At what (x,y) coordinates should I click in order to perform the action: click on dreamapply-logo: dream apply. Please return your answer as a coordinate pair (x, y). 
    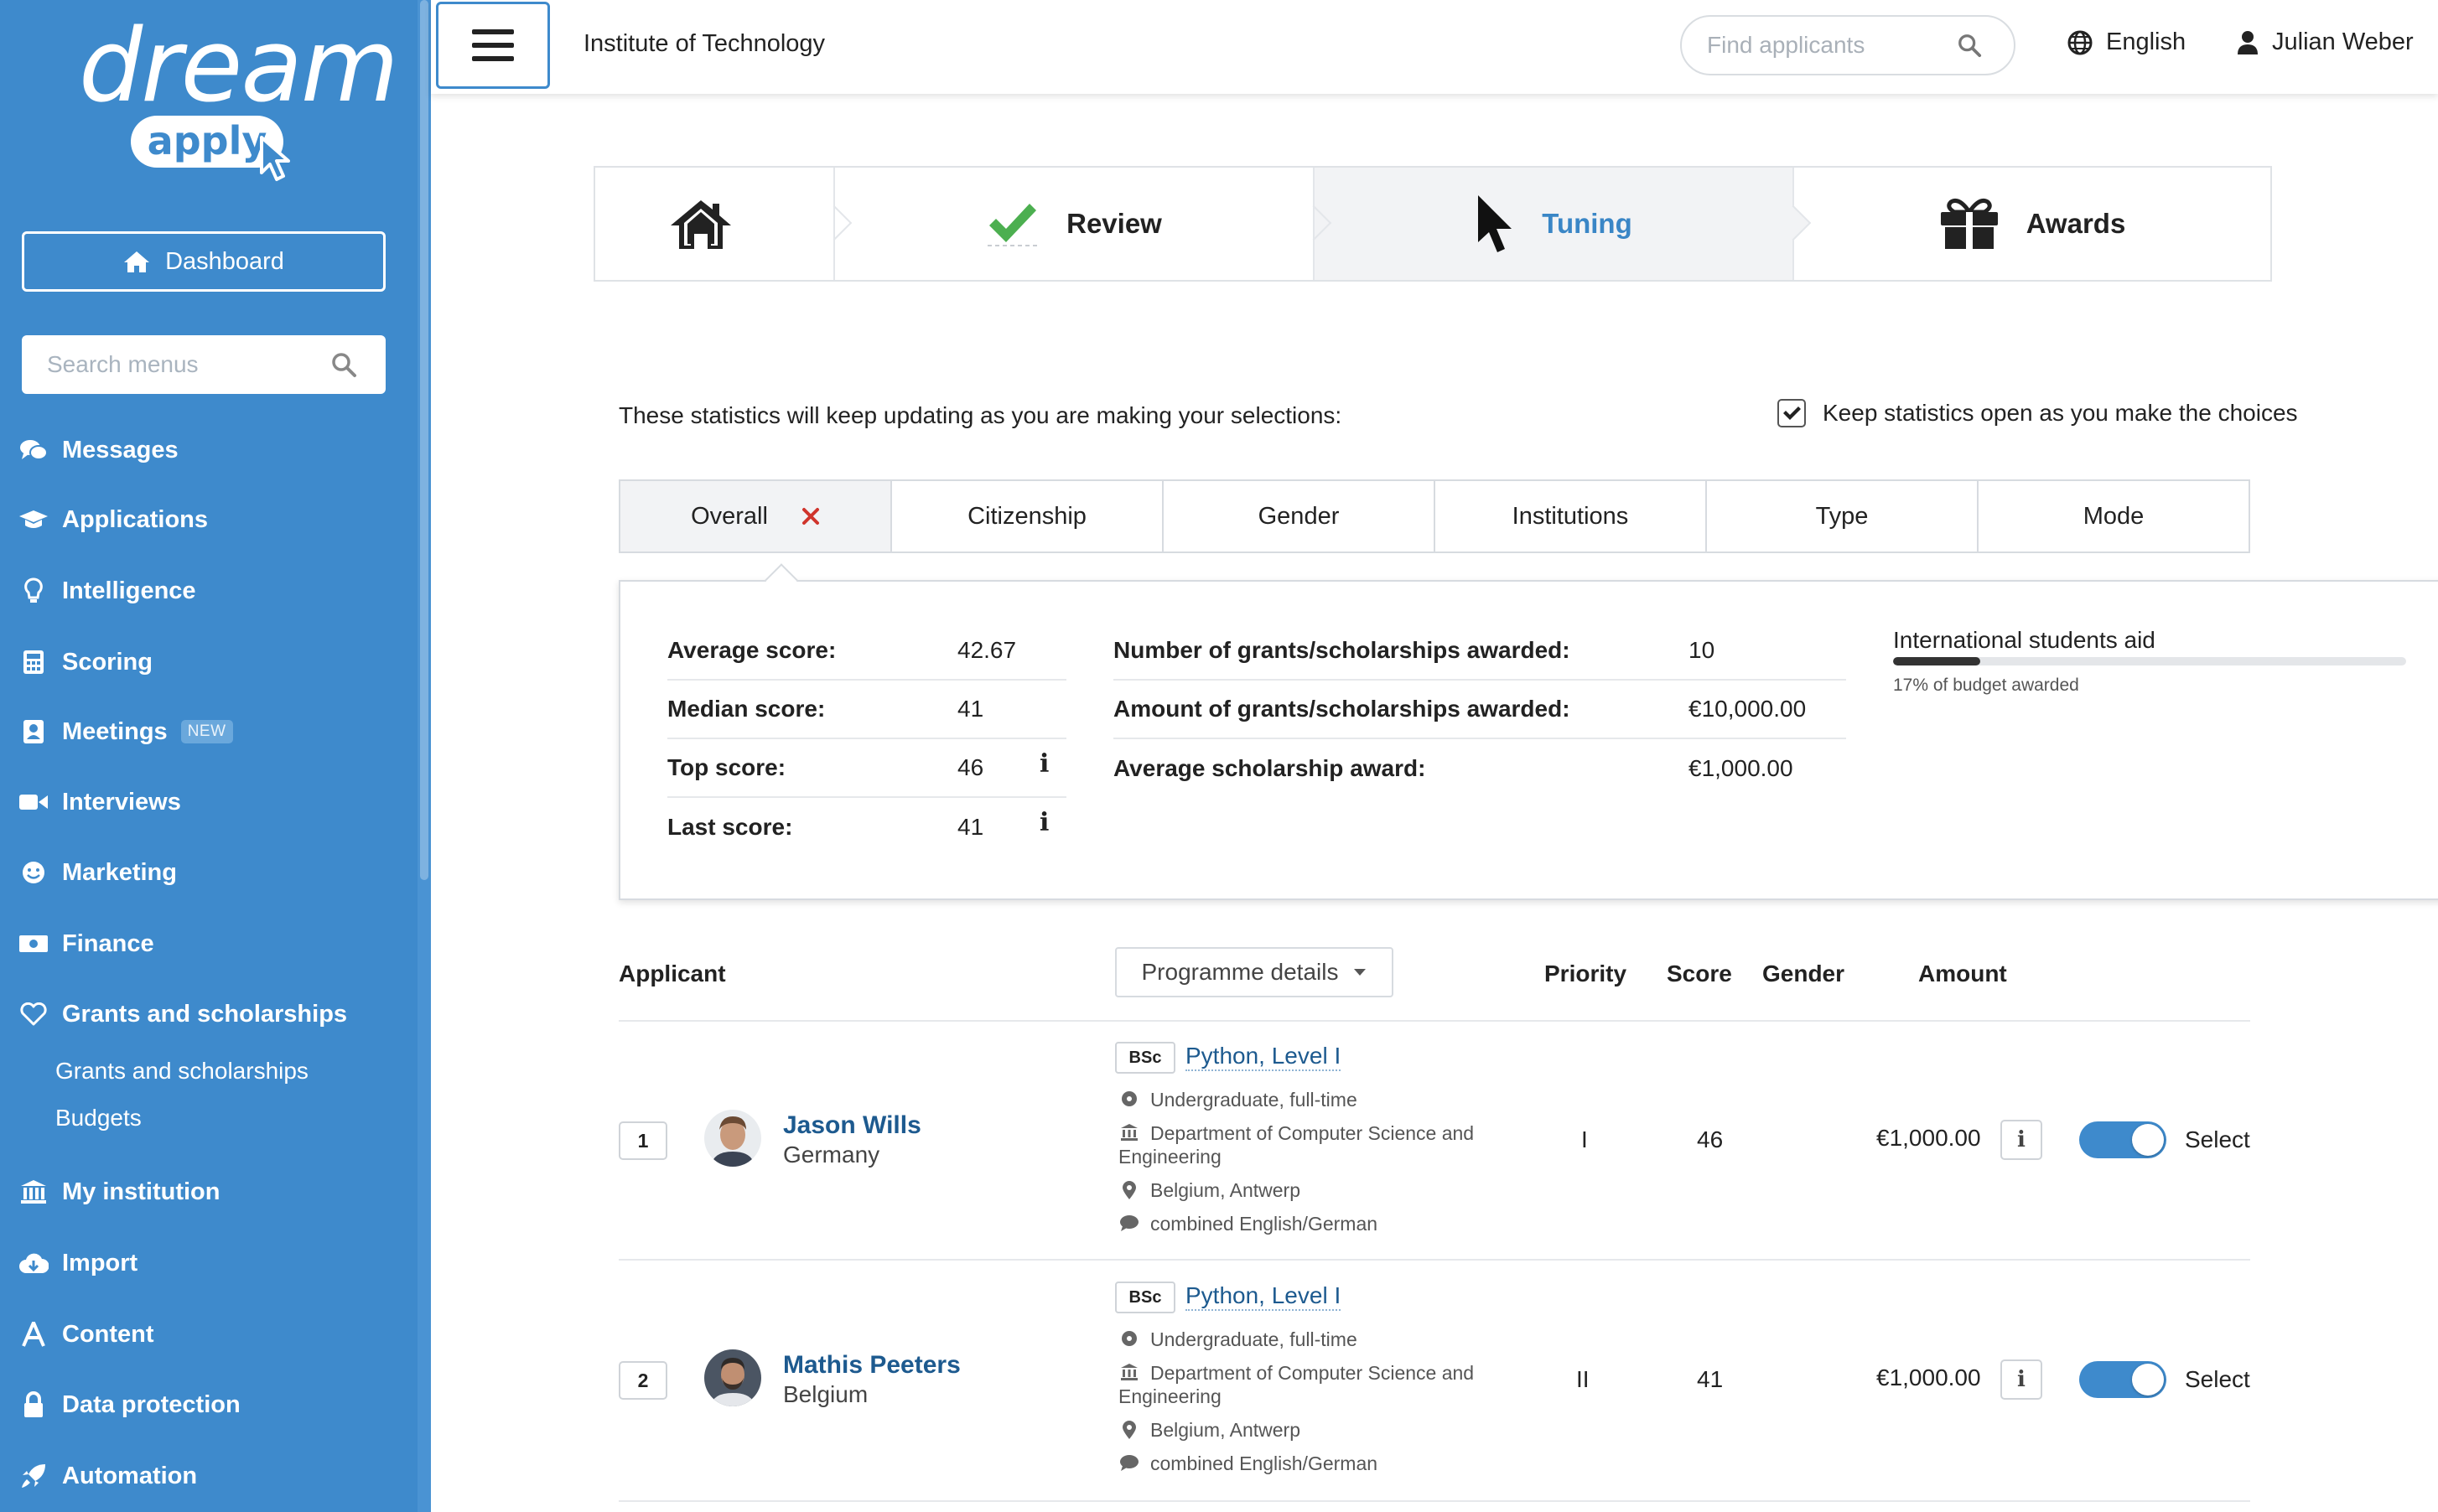
    Looking at the image, I should click on (224, 96).